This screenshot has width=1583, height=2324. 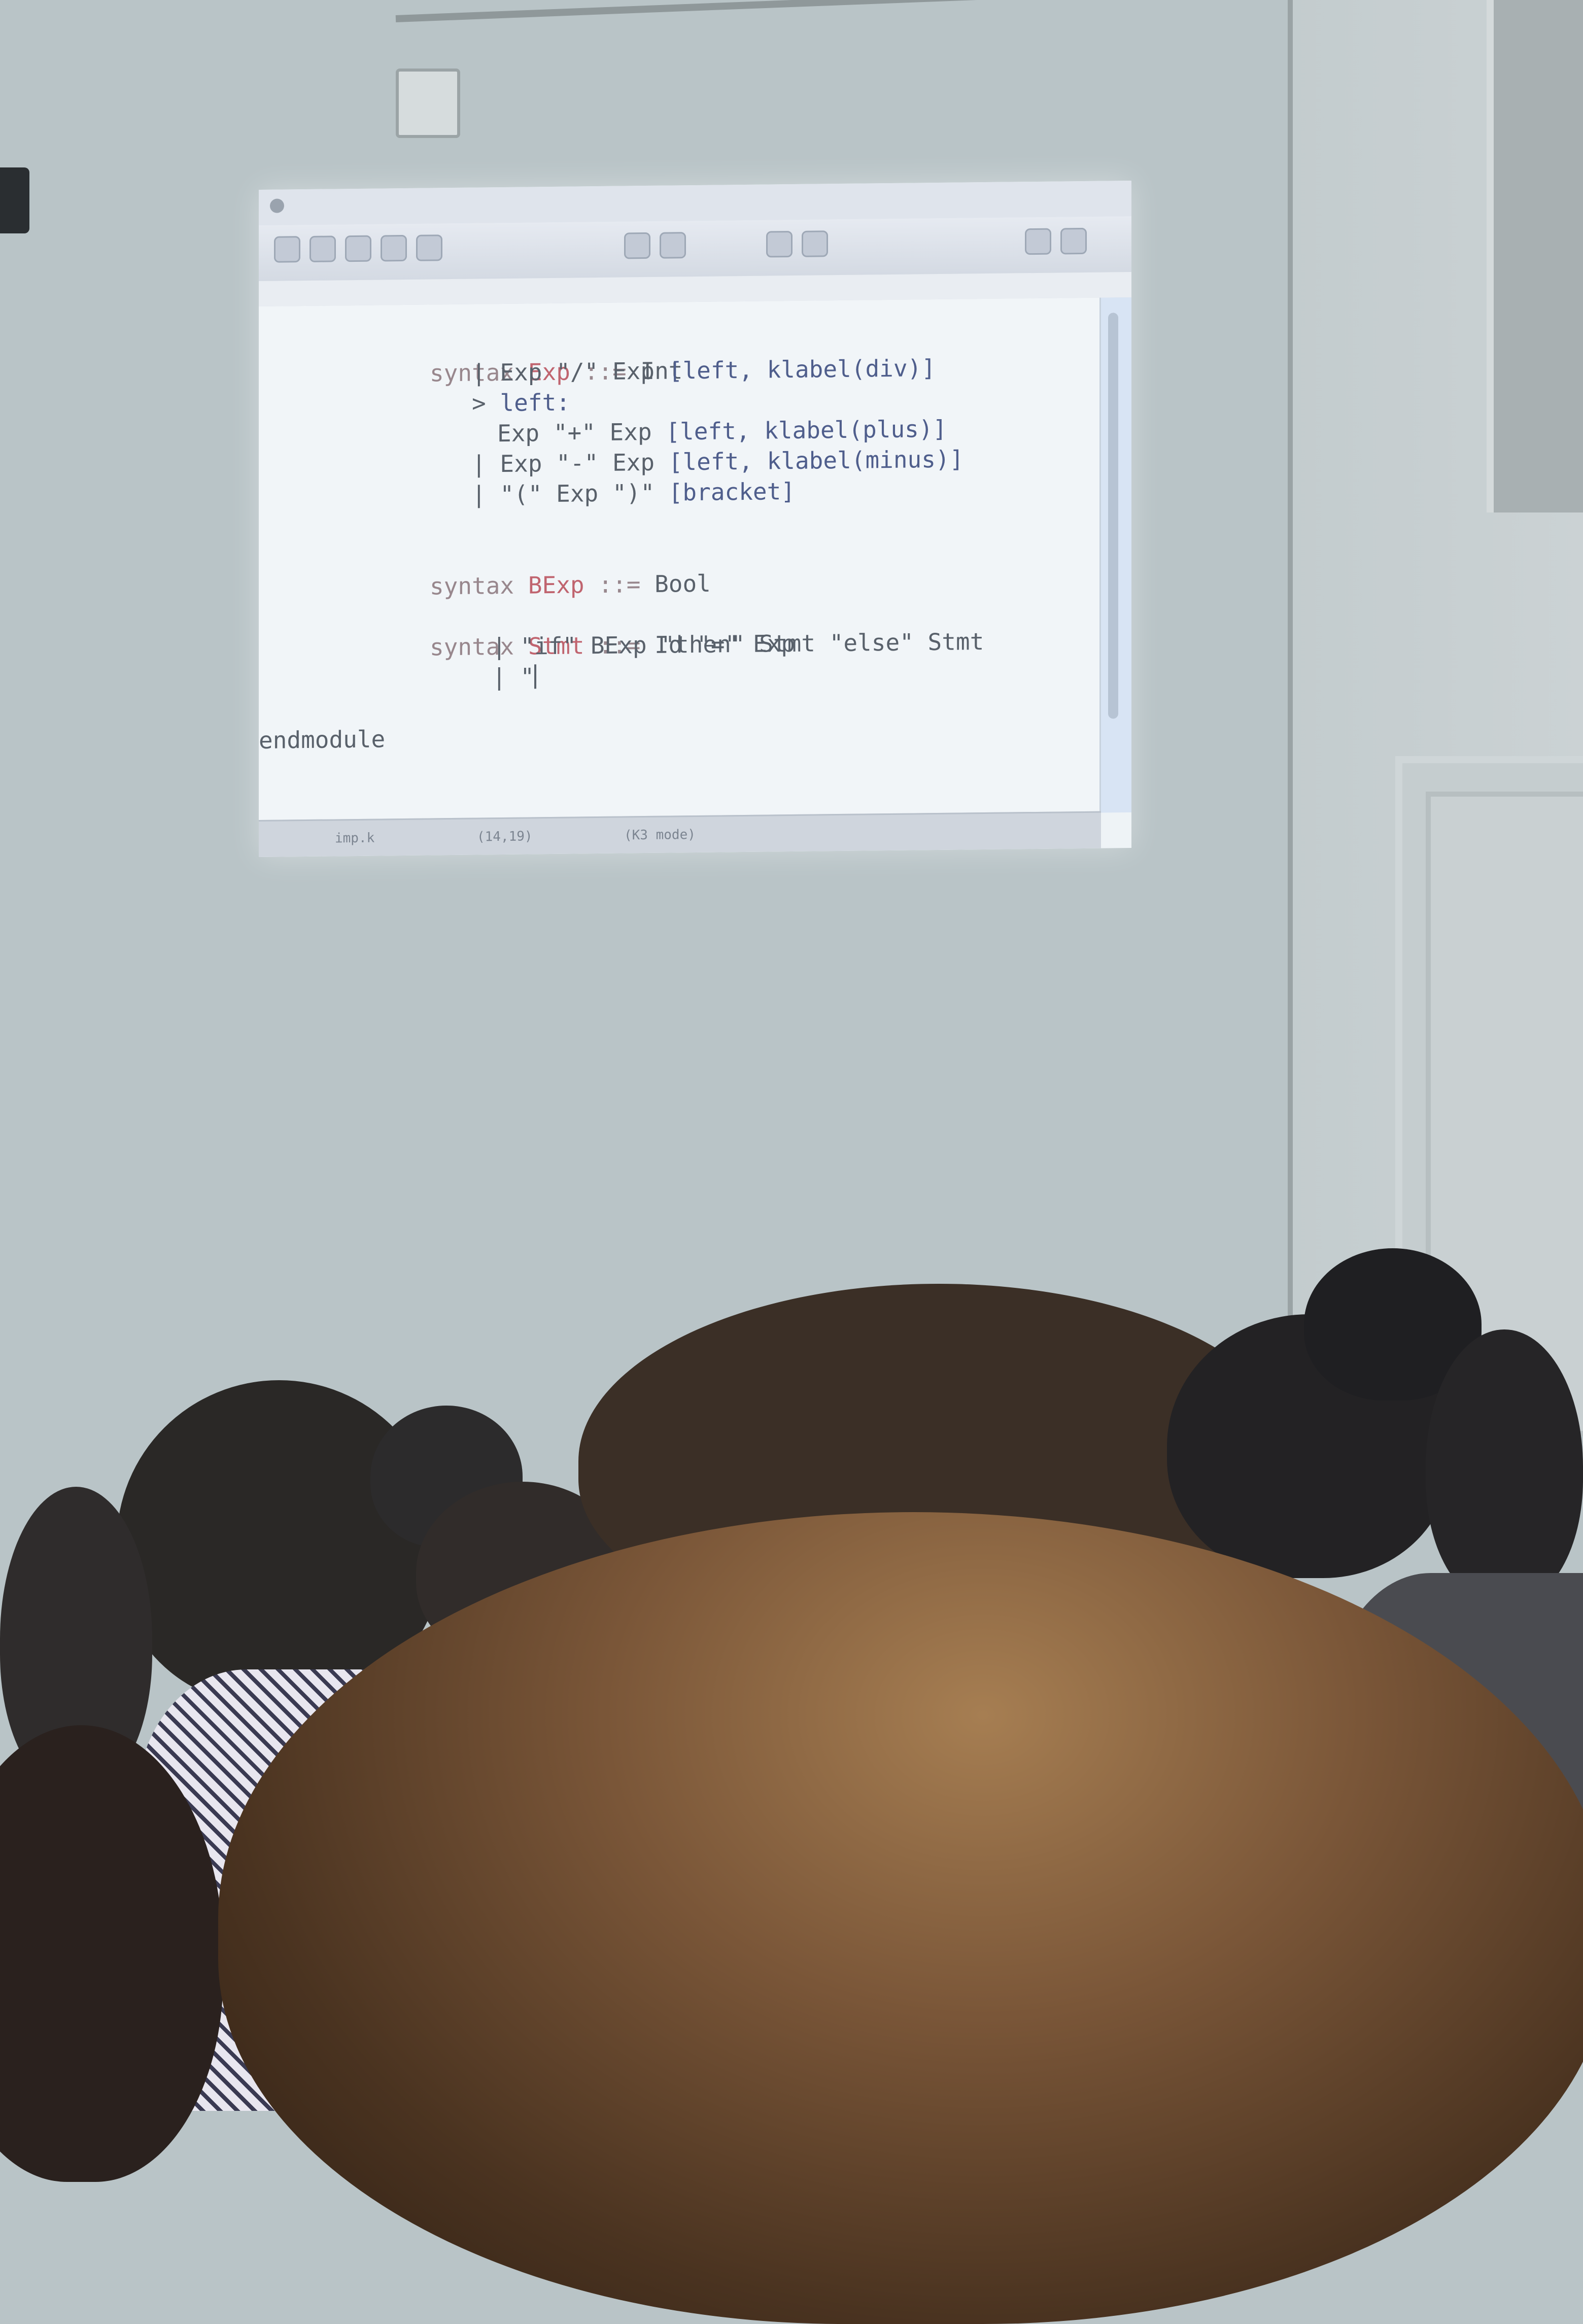 What do you see at coordinates (277, 205) in the screenshot?
I see `apple-menu-icon` at bounding box center [277, 205].